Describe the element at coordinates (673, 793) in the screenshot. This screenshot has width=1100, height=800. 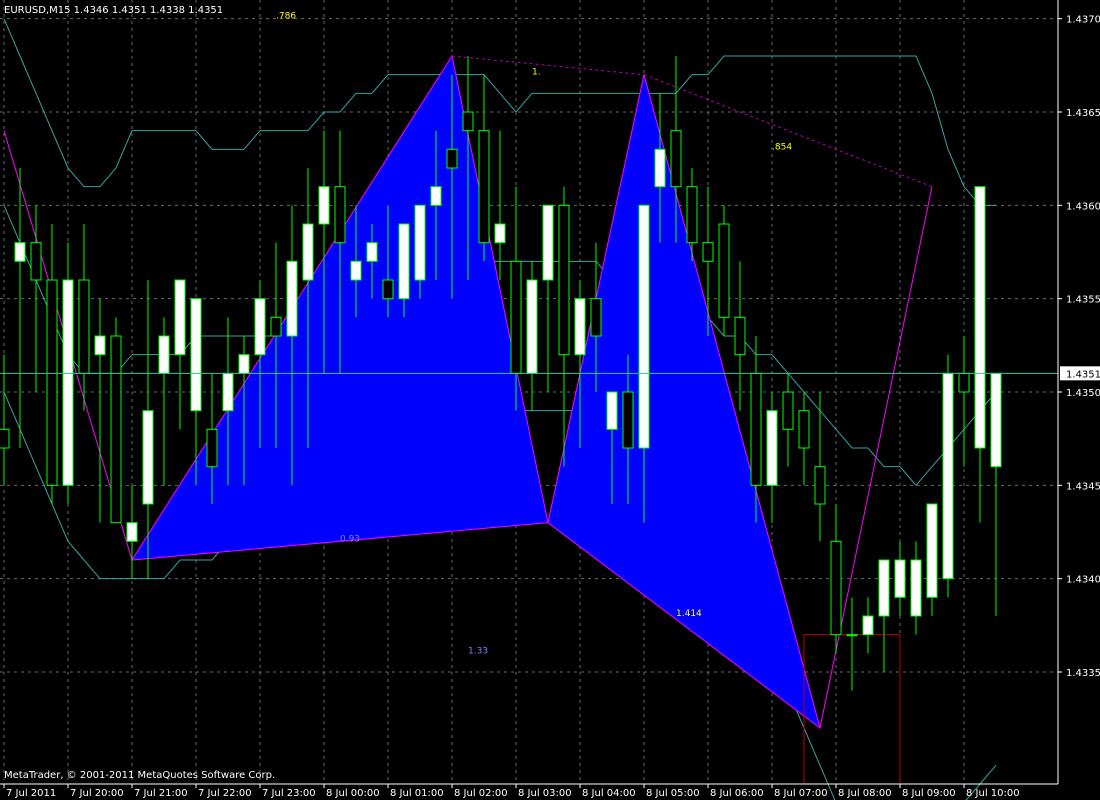
I see `time-tick-label: 8 Jul 05:00` at that location.